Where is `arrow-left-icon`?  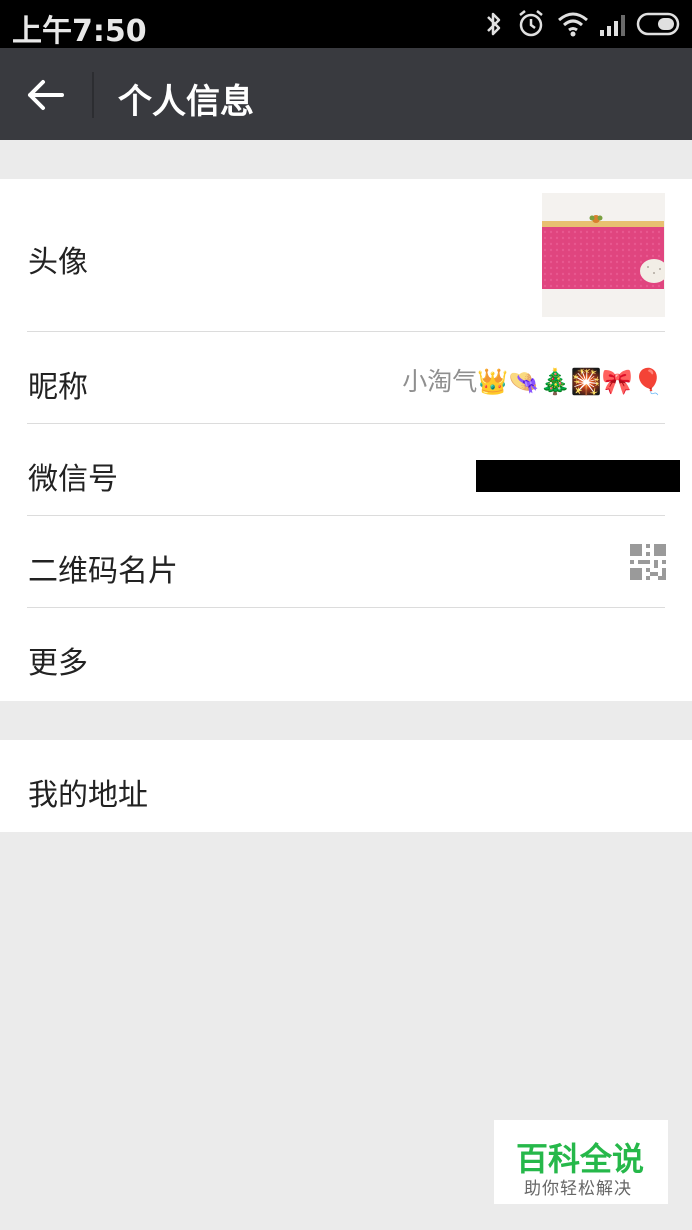 arrow-left-icon is located at coordinates (46, 95).